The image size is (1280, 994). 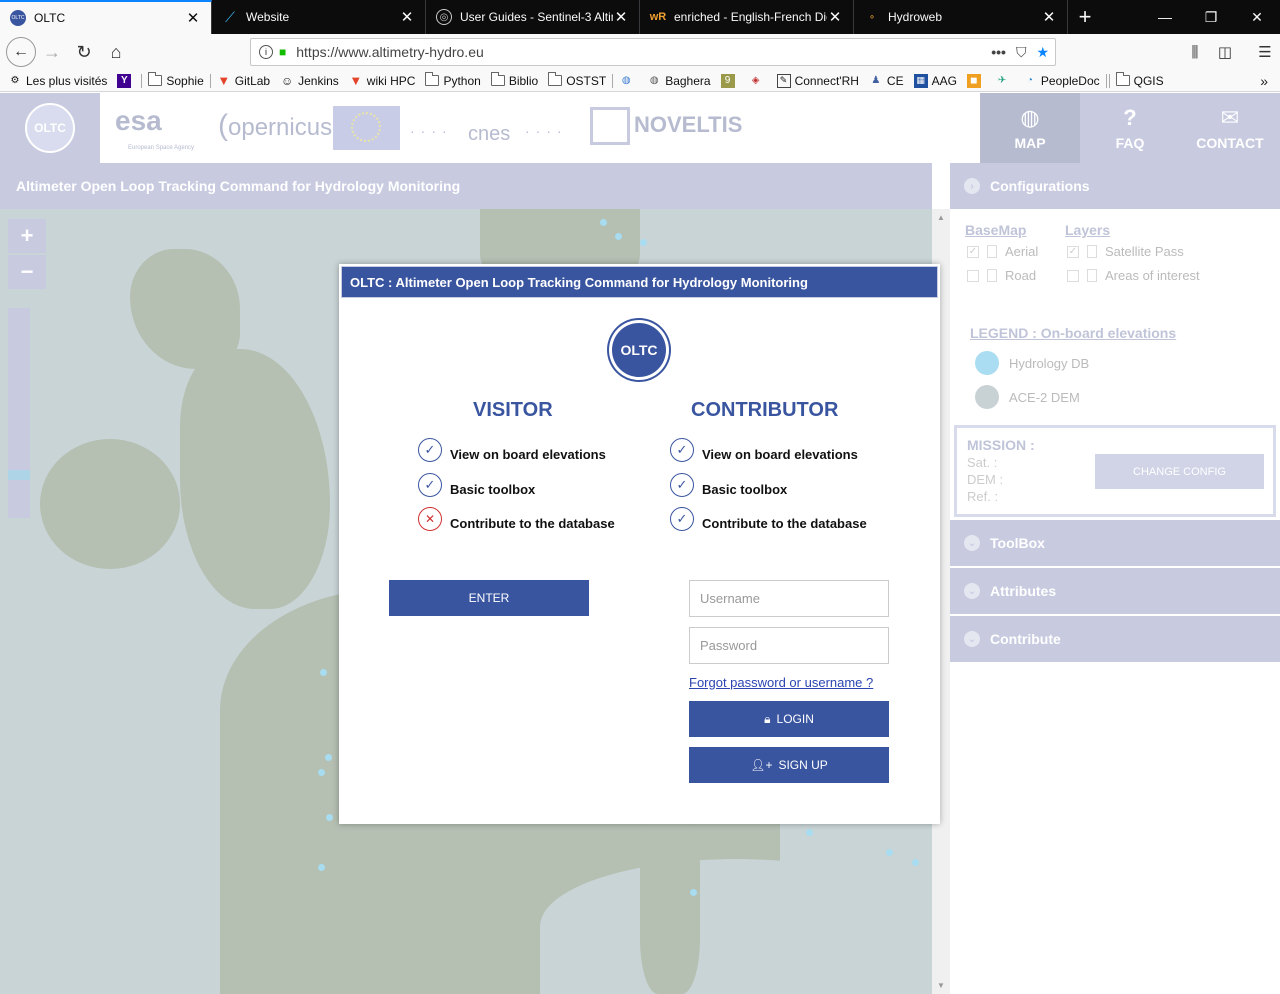 What do you see at coordinates (789, 719) in the screenshot?
I see `login-button: 🔒︎ LOGIN` at bounding box center [789, 719].